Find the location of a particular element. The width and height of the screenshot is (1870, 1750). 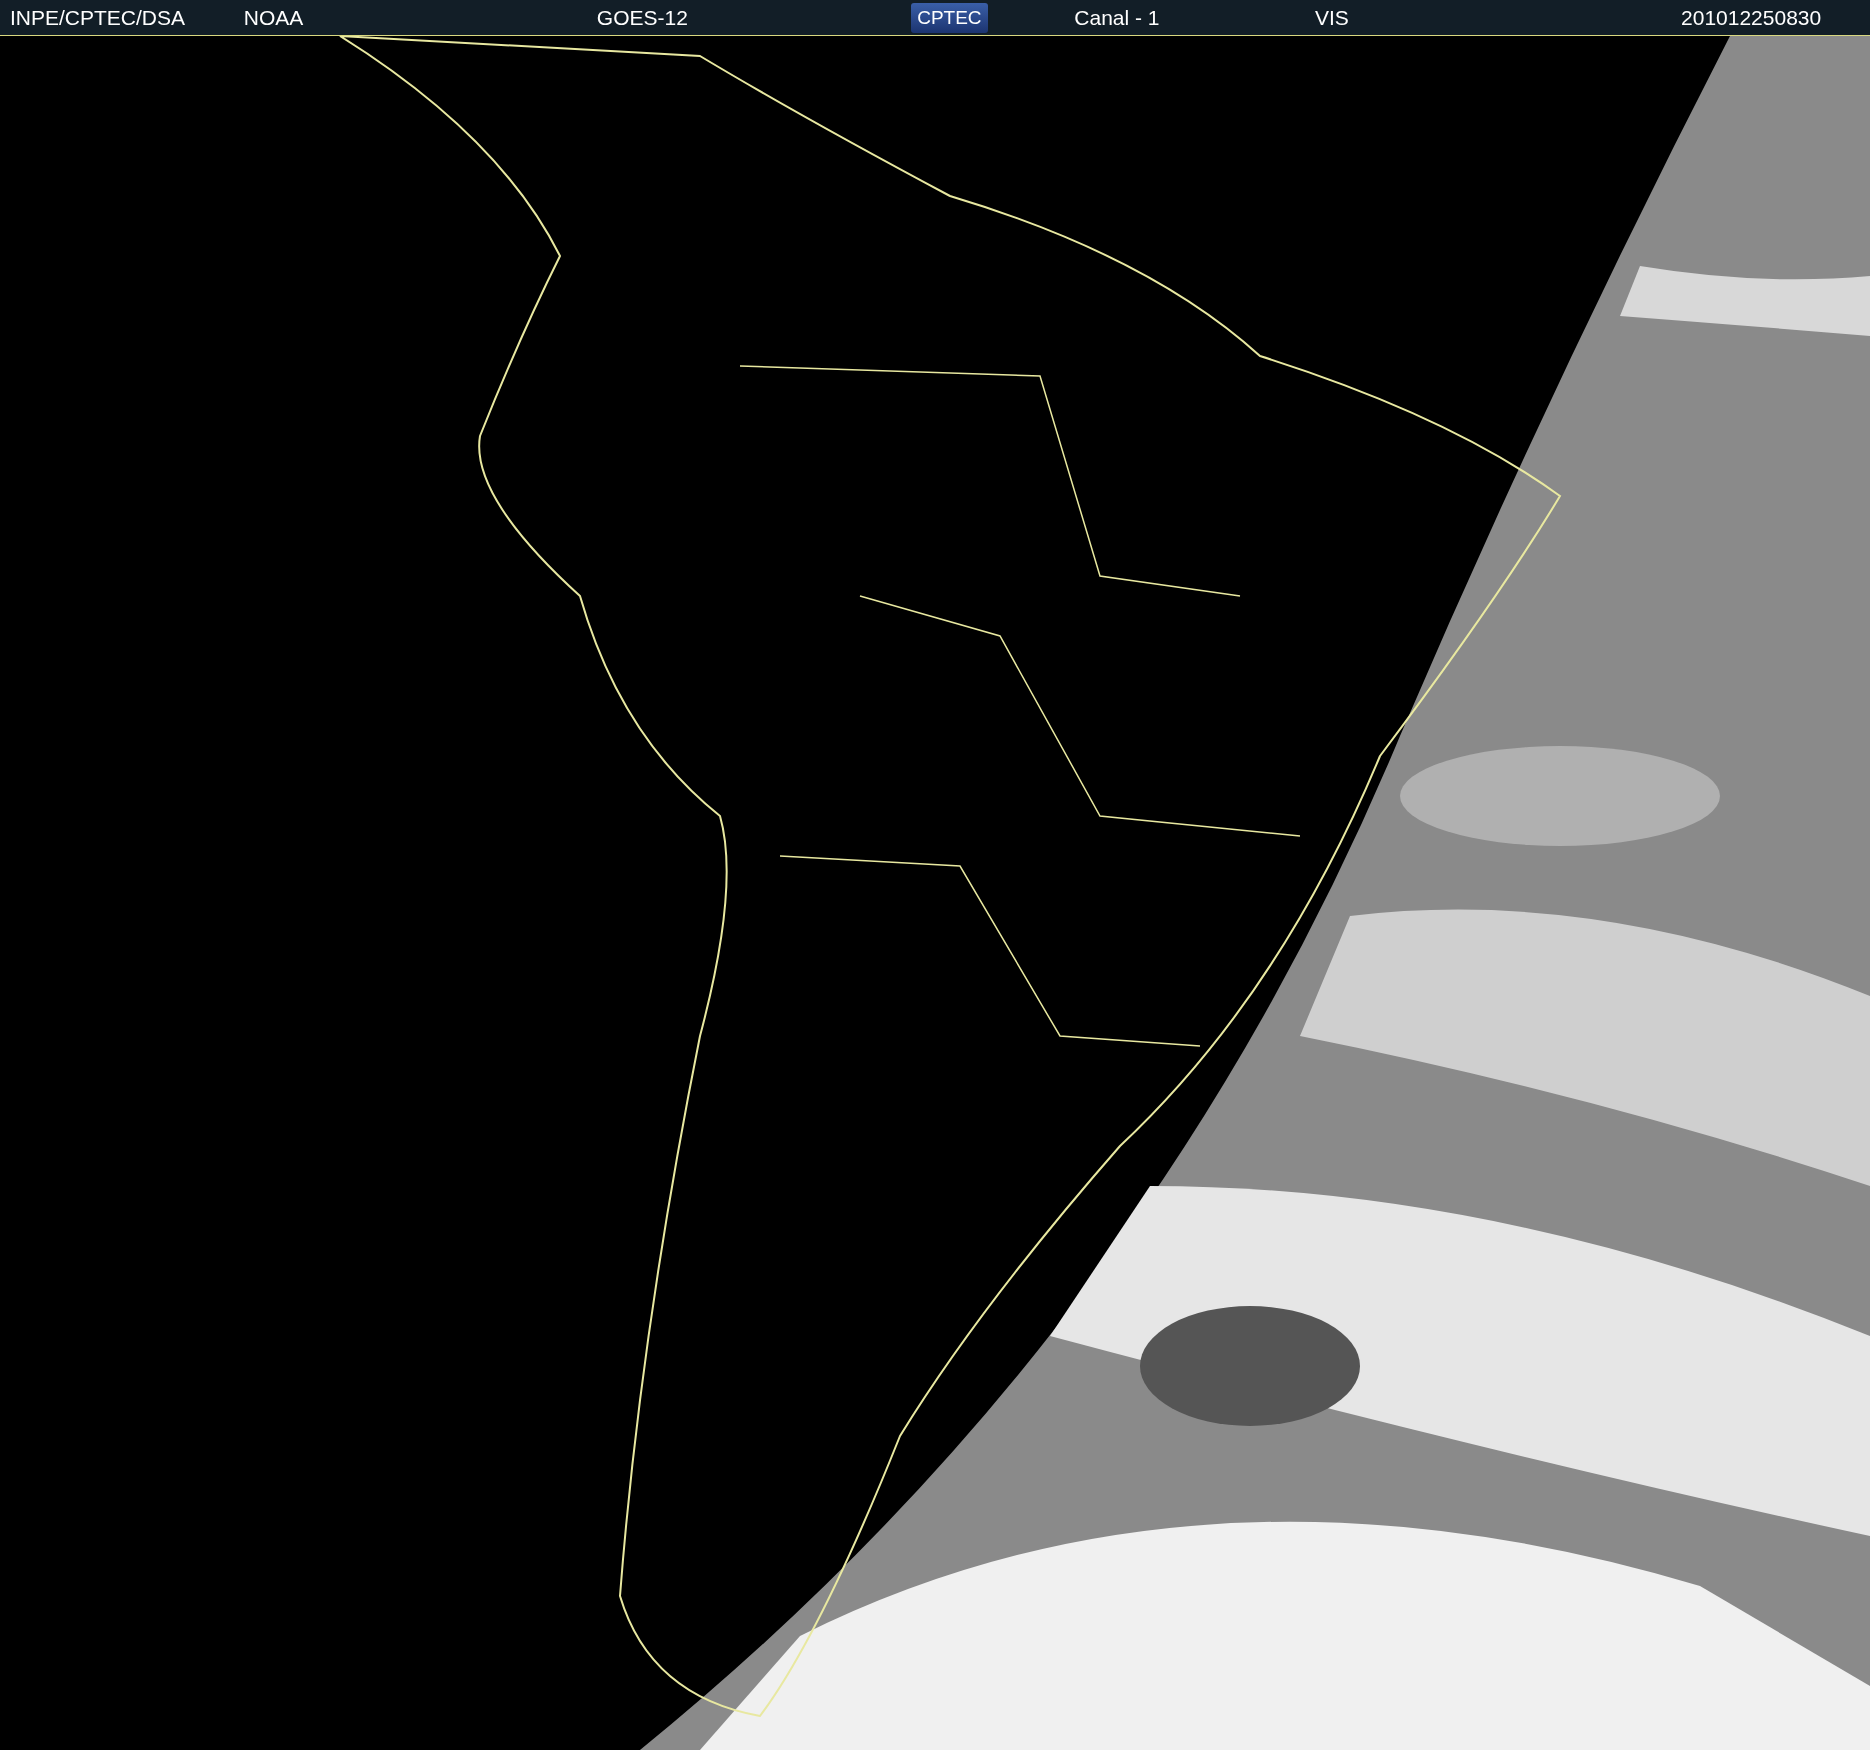

header-text: Canal - 1 is located at coordinates (1117, 17).